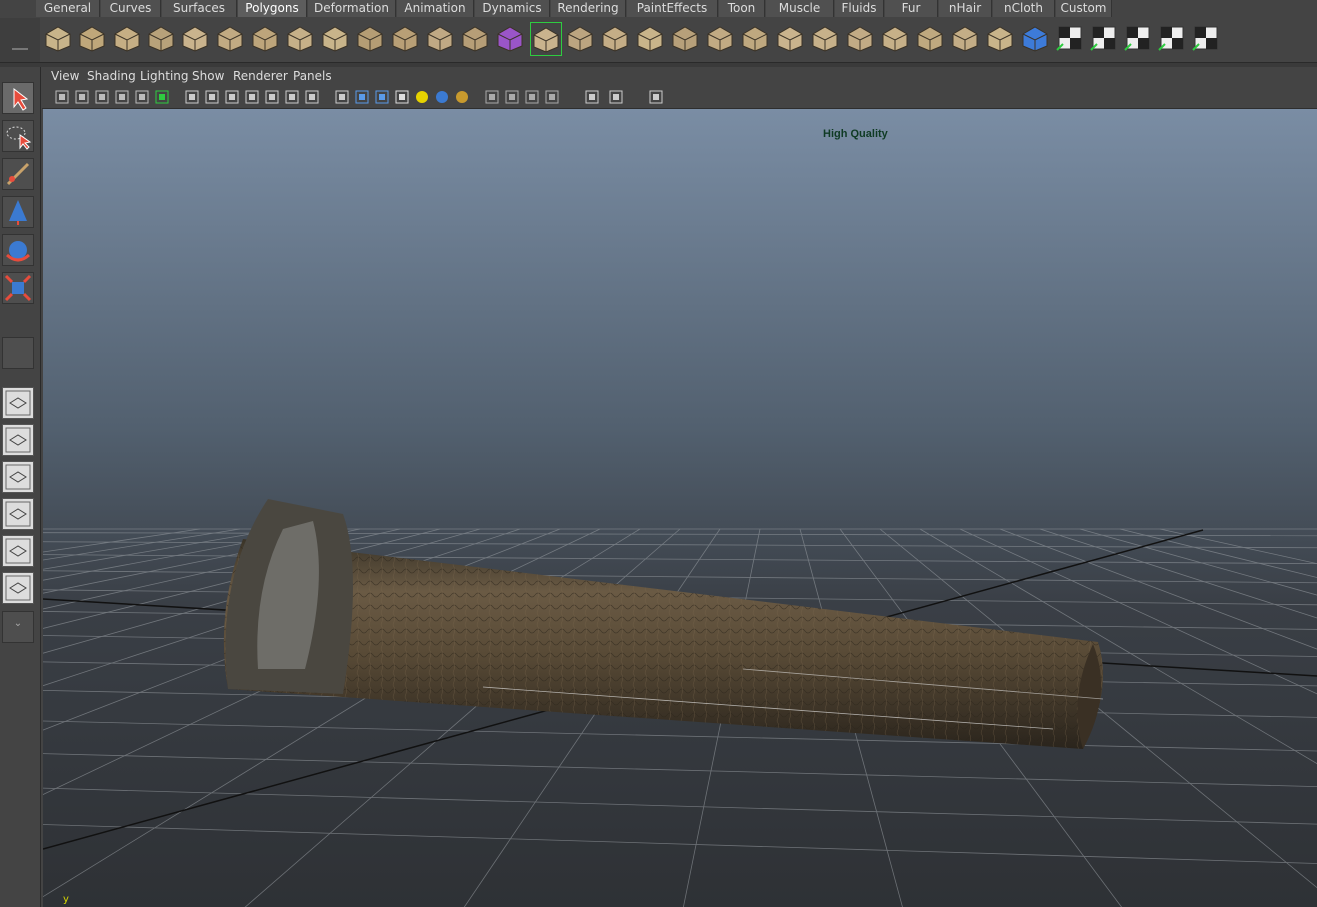  Describe the element at coordinates (492, 97) in the screenshot. I see `depth-of-field-icon` at that location.